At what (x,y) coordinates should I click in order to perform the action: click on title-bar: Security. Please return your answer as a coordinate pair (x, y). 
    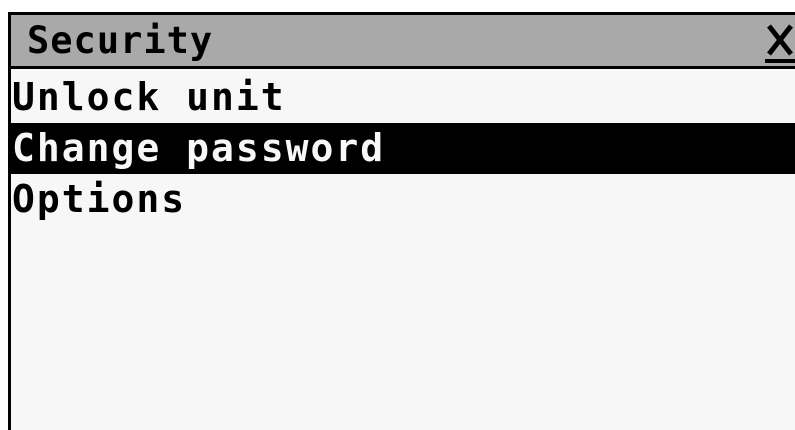
    Looking at the image, I should click on (403, 42).